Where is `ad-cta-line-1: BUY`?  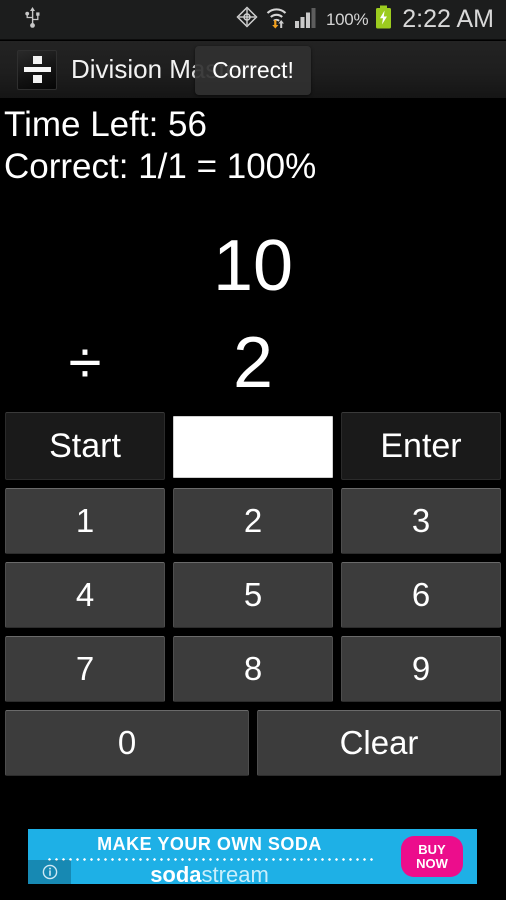
ad-cta-line-1: BUY is located at coordinates (432, 849).